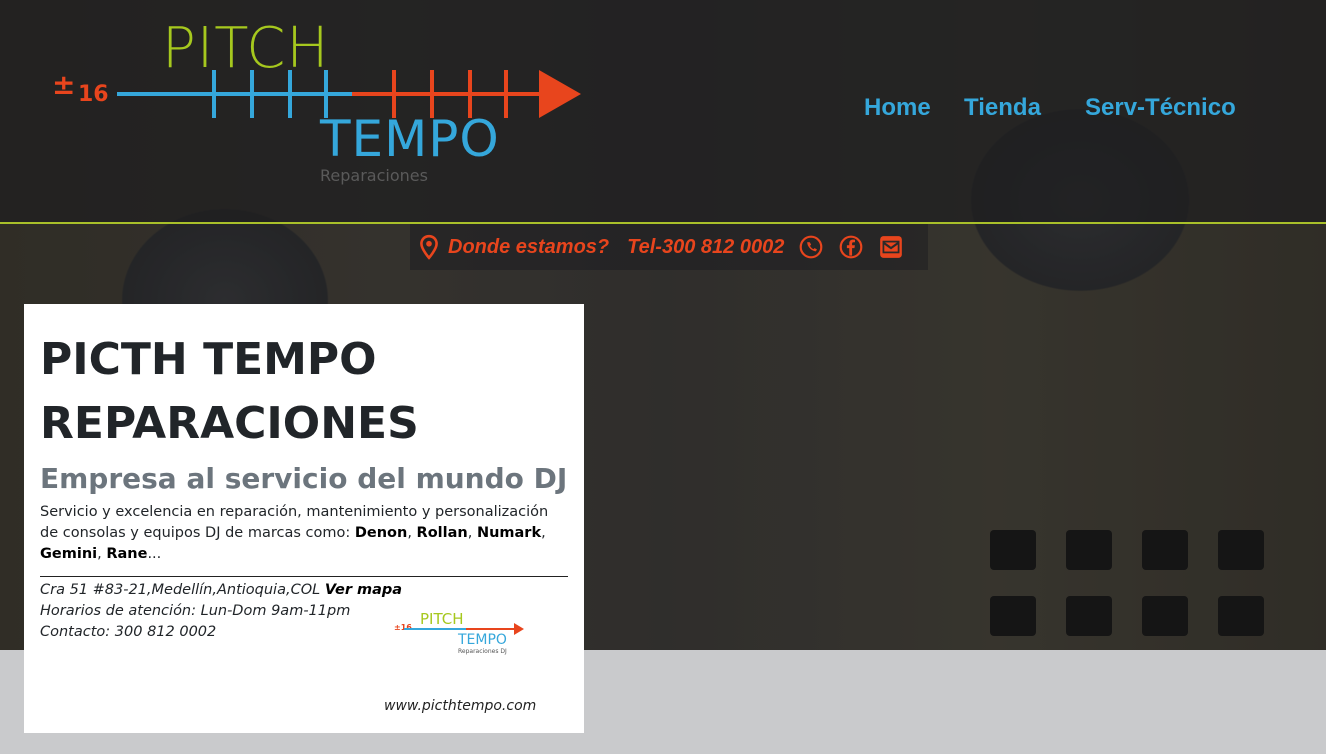 This screenshot has width=1326, height=754. What do you see at coordinates (229, 423) in the screenshot?
I see `title-line-2: REPARACIONES` at bounding box center [229, 423].